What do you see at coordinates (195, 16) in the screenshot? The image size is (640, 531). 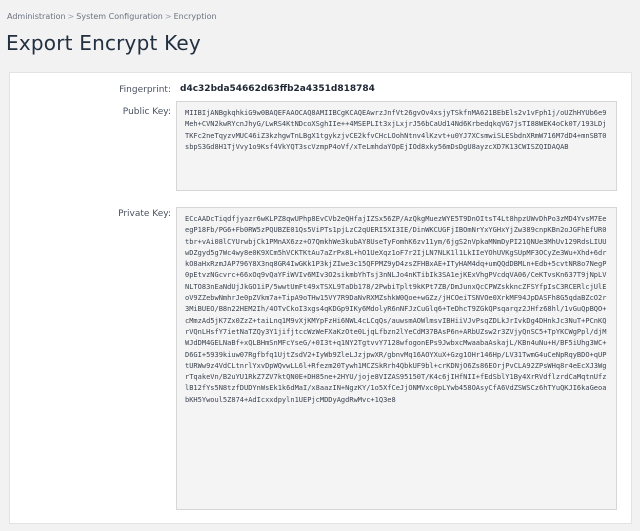 I see `breadcrumb-encryption: Encryption` at bounding box center [195, 16].